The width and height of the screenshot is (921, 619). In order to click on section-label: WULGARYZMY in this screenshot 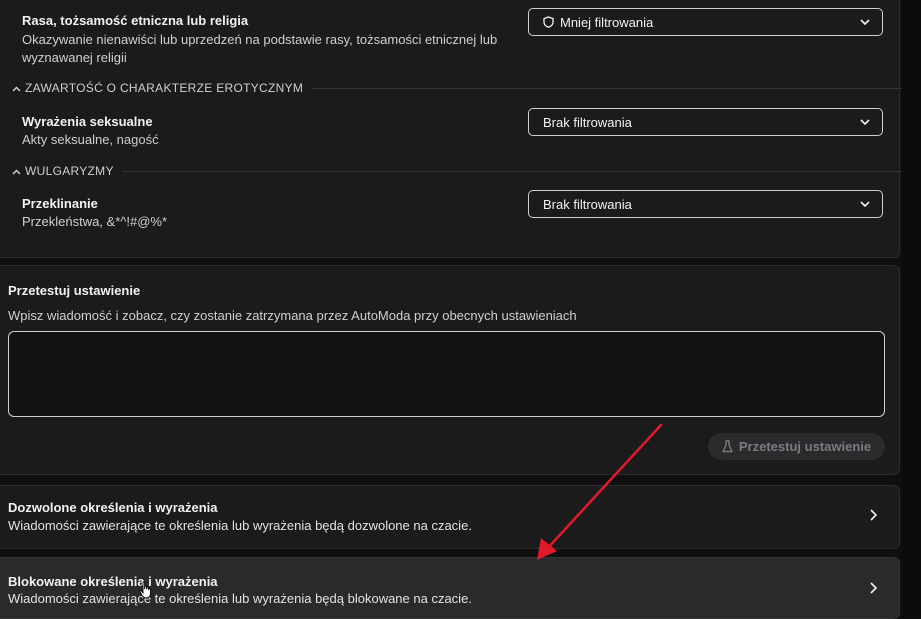, I will do `click(69, 171)`.